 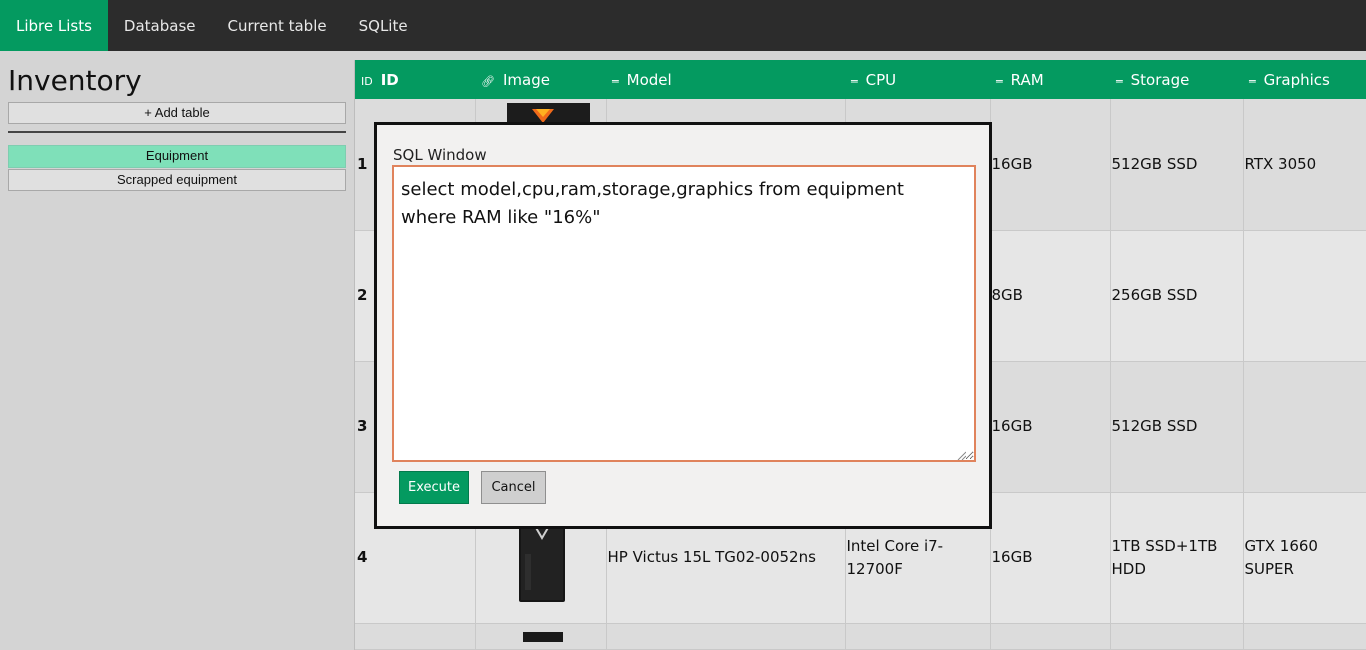 What do you see at coordinates (961, 455) in the screenshot?
I see `resize-grip-icon` at bounding box center [961, 455].